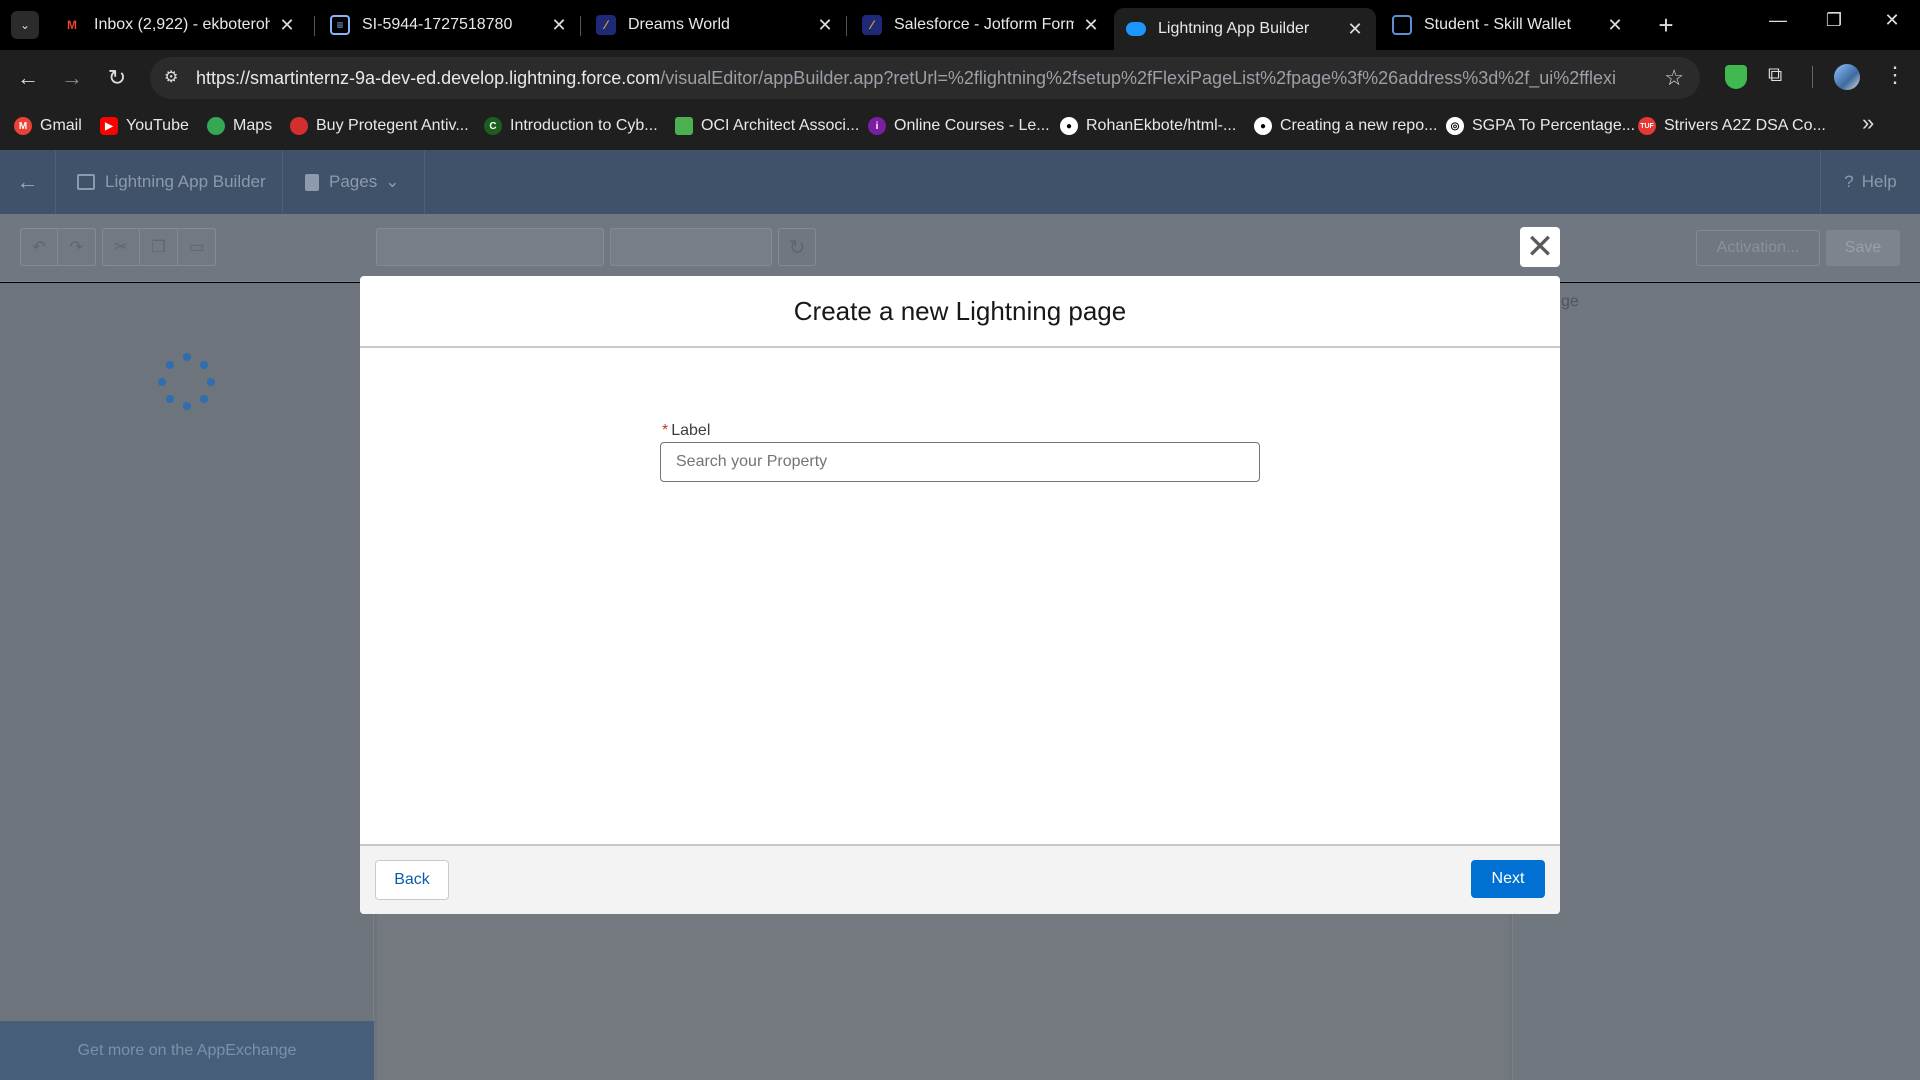 This screenshot has width=1920, height=1080. Describe the element at coordinates (185, 181) in the screenshot. I see `app-title-text: Lightning App Builder` at that location.